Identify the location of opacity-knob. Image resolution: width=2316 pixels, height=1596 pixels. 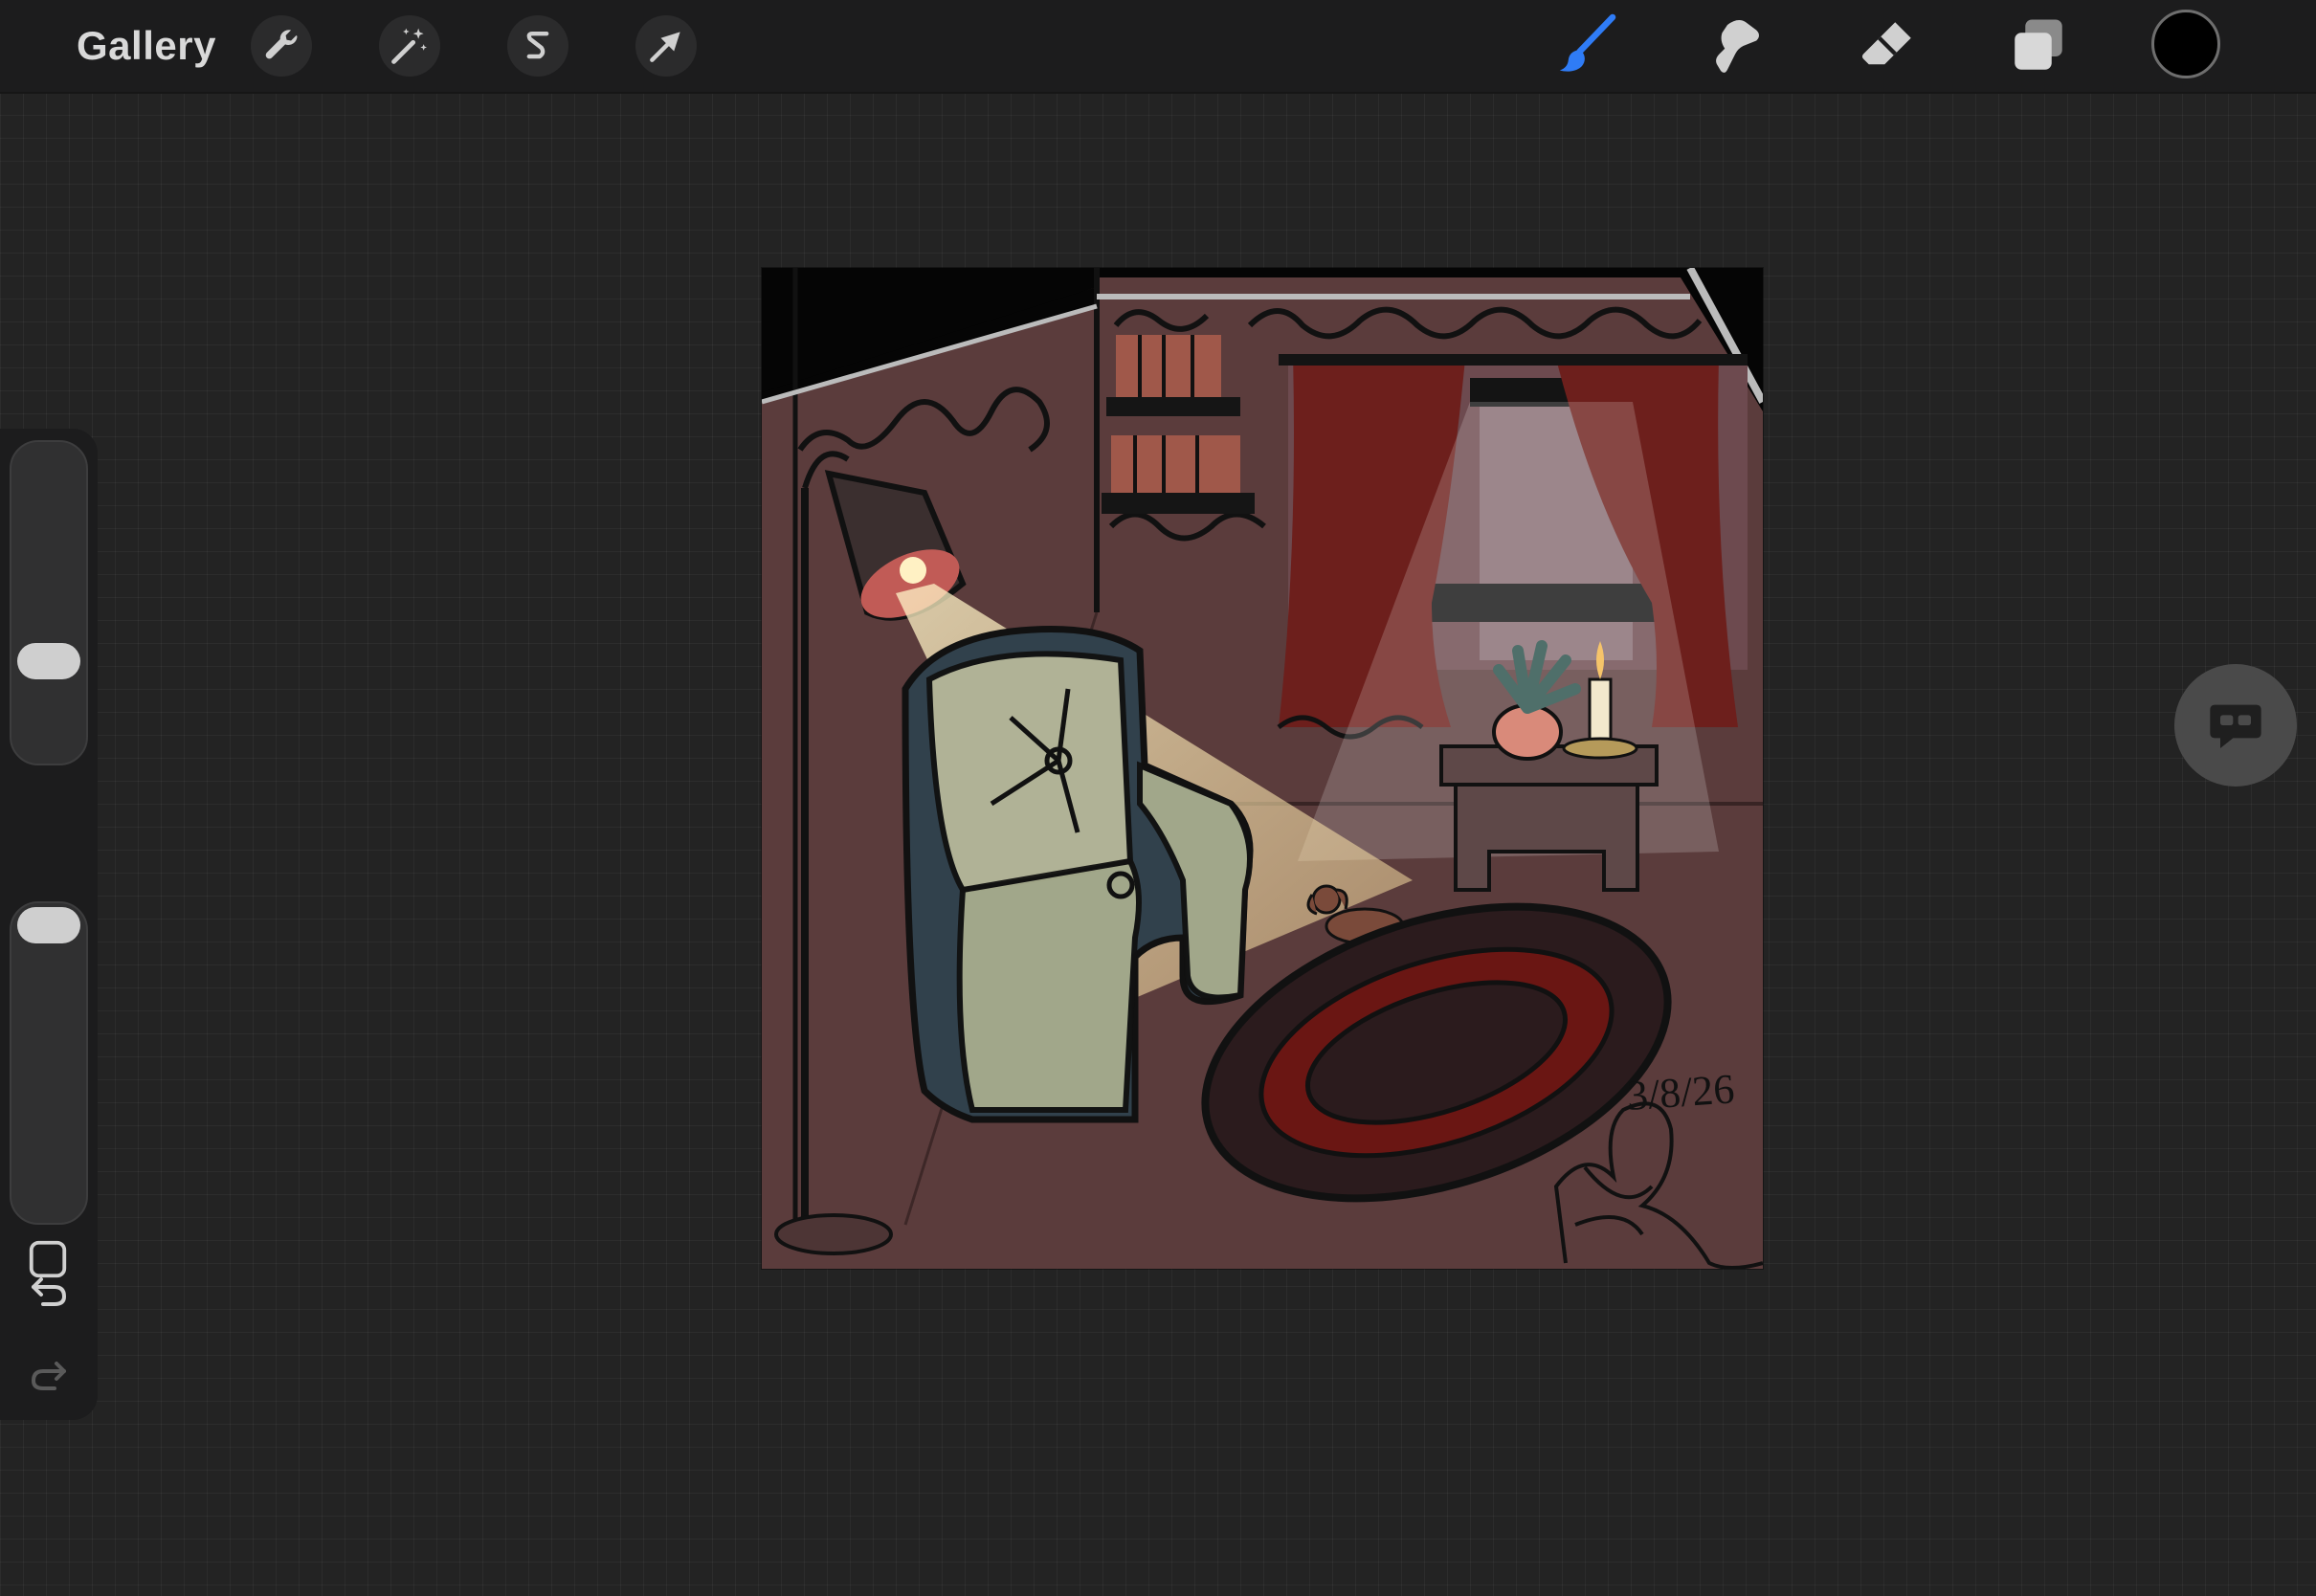
(48, 925).